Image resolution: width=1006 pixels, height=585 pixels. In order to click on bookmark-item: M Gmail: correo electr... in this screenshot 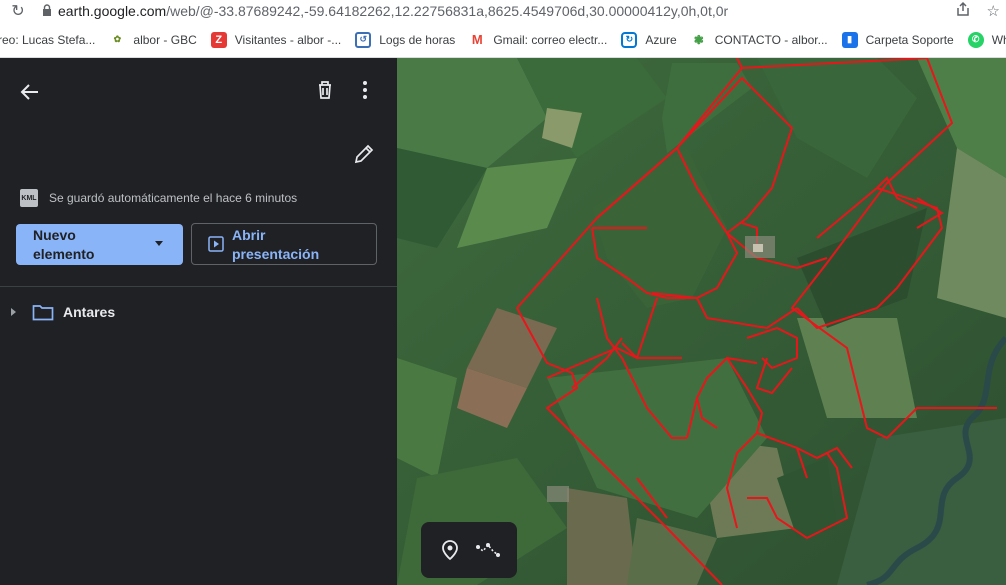, I will do `click(538, 40)`.